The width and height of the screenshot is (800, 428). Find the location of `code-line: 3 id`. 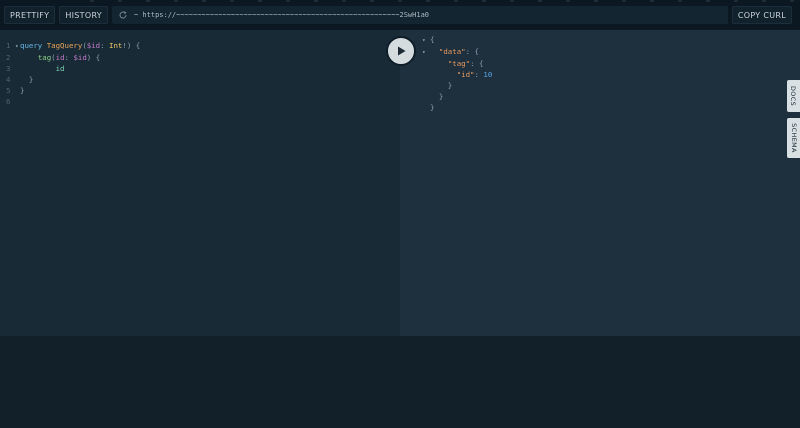

code-line: 3 id is located at coordinates (73, 68).